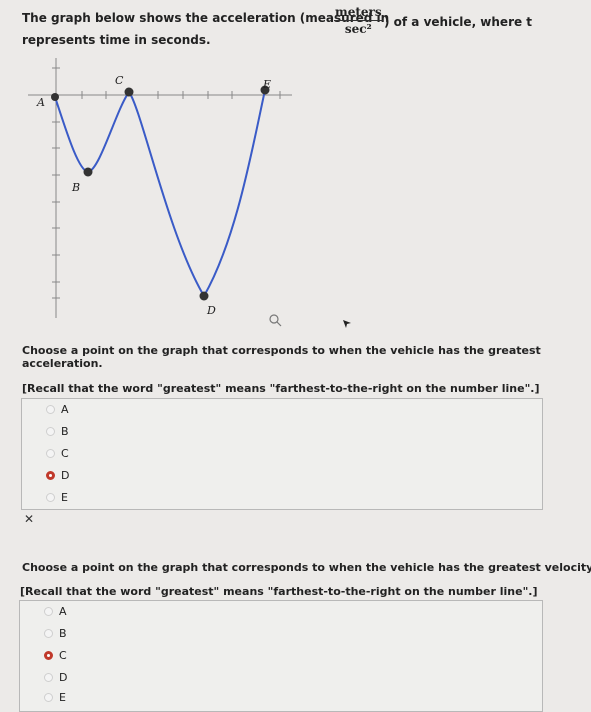 This screenshot has width=591, height=712. I want to click on q1-option-c: C, so click(57, 453).